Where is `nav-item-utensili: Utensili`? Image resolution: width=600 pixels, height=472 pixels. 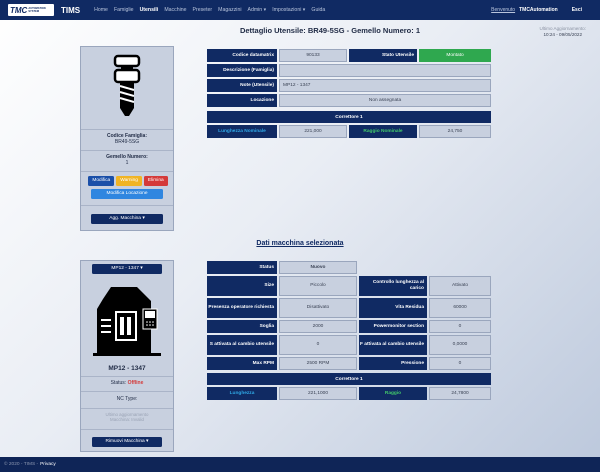 nav-item-utensili: Utensili is located at coordinates (149, 10).